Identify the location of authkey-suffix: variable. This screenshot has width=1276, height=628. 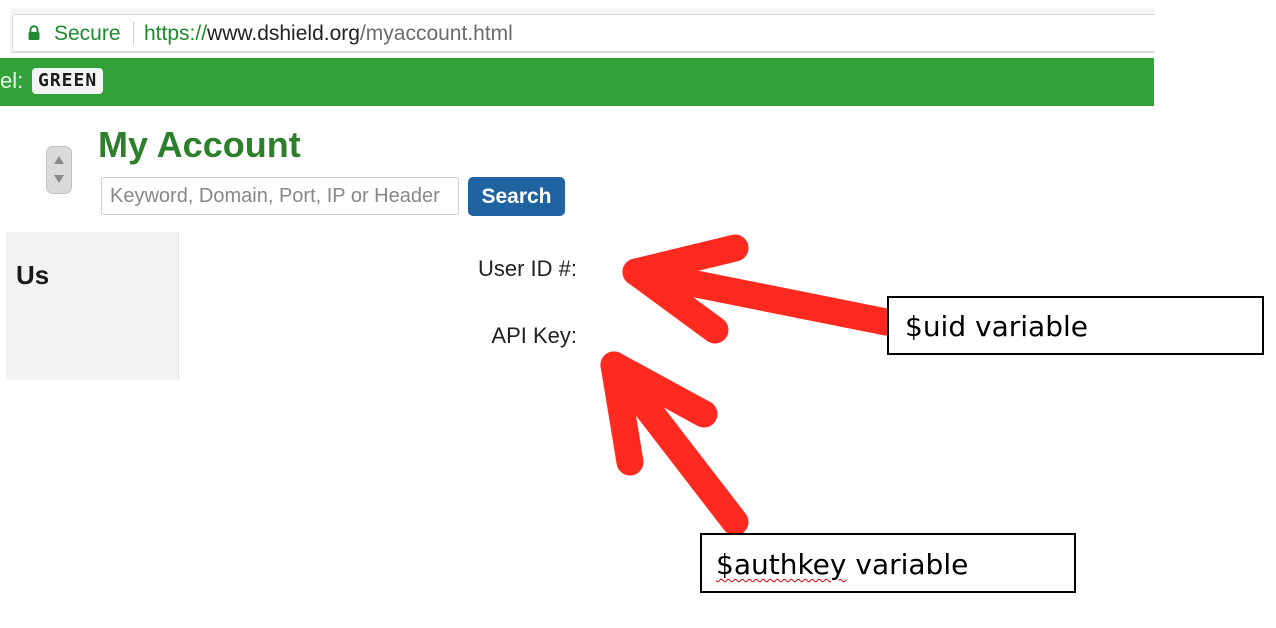
(907, 564).